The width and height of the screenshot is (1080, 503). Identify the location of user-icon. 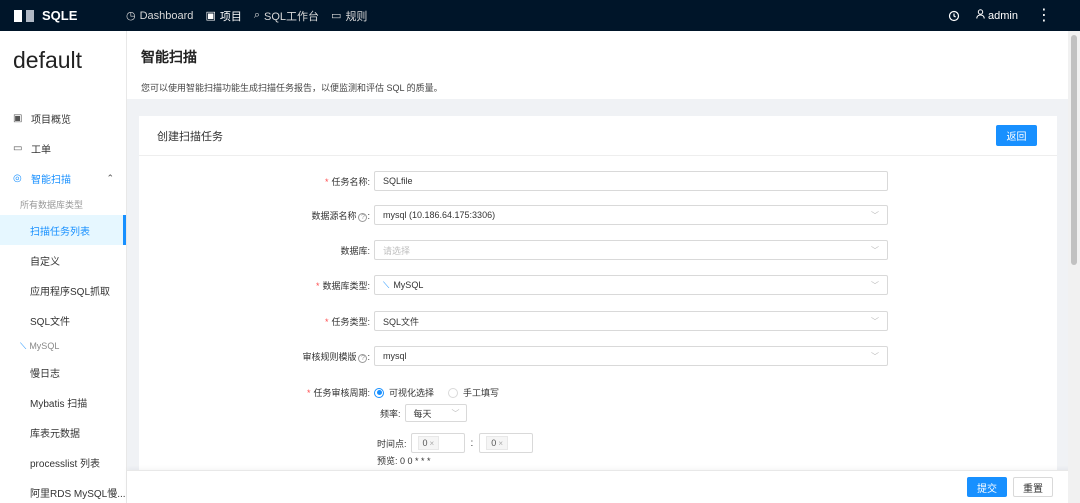
(980, 15).